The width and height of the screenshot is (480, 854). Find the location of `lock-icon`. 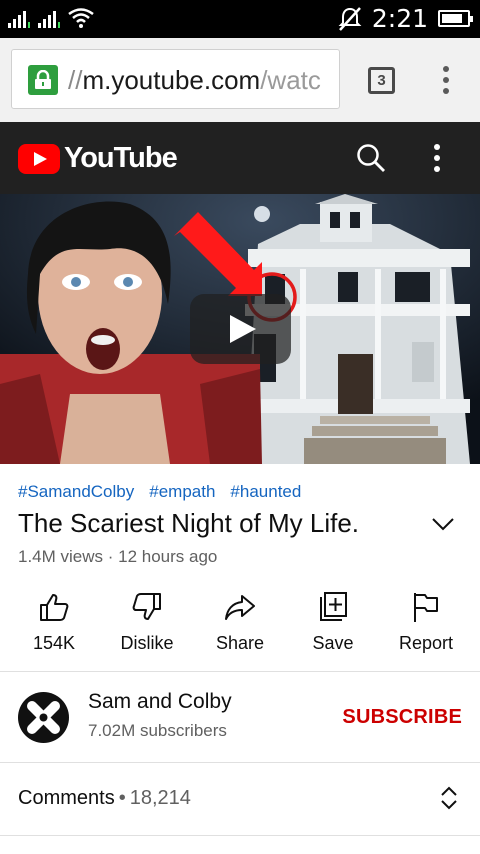

lock-icon is located at coordinates (43, 80).